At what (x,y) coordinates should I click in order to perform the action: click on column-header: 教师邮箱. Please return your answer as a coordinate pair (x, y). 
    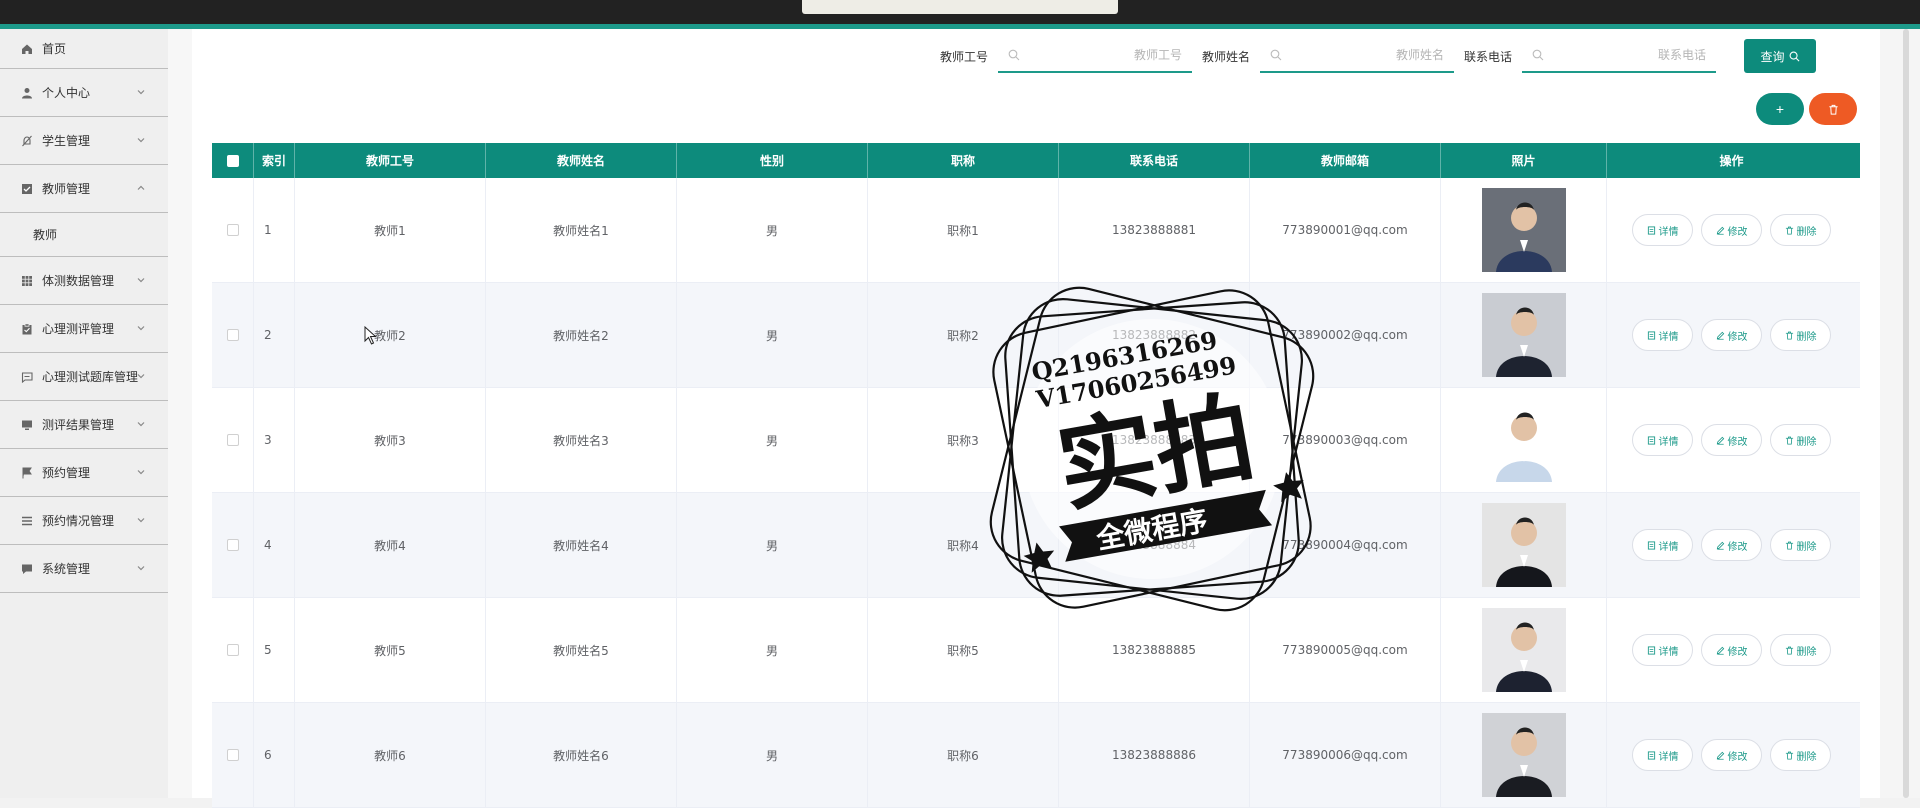
    Looking at the image, I should click on (1345, 160).